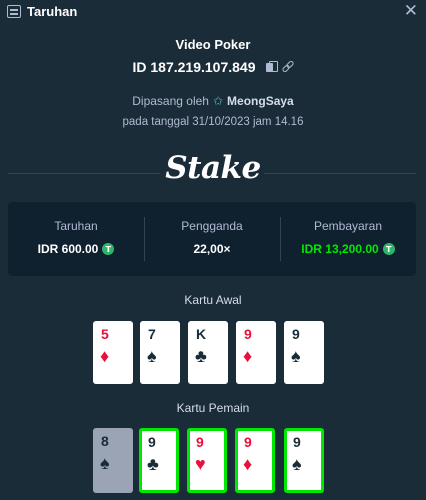  Describe the element at coordinates (218, 101) in the screenshot. I see `vip-star-icon: ✩` at that location.